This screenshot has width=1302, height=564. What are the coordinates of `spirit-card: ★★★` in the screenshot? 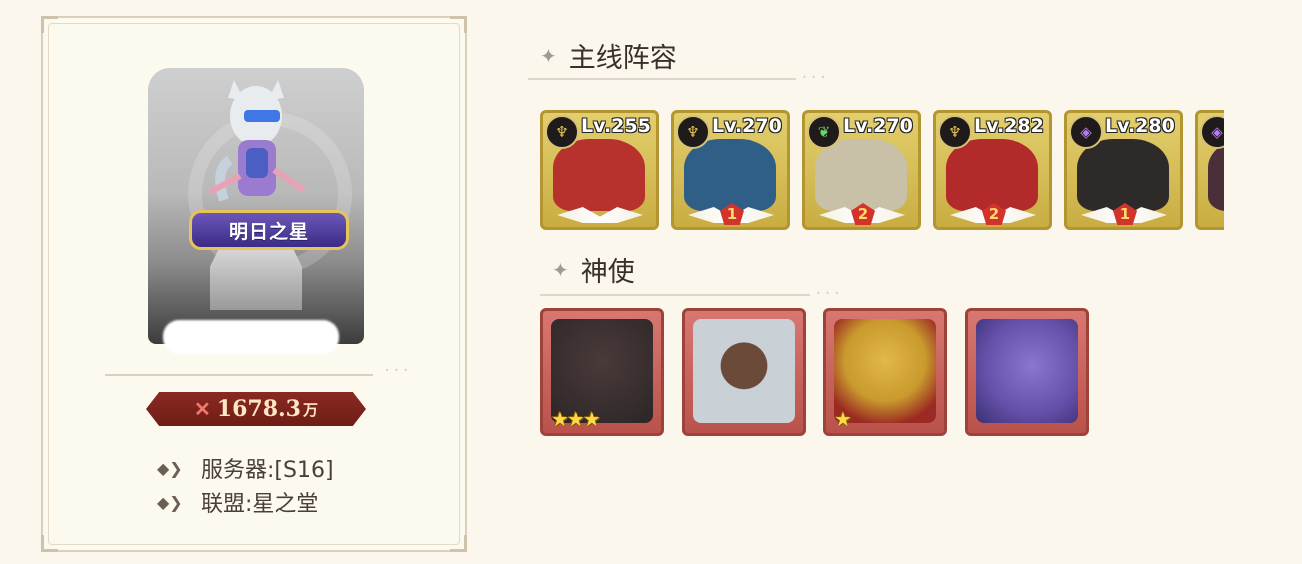 It's located at (602, 372).